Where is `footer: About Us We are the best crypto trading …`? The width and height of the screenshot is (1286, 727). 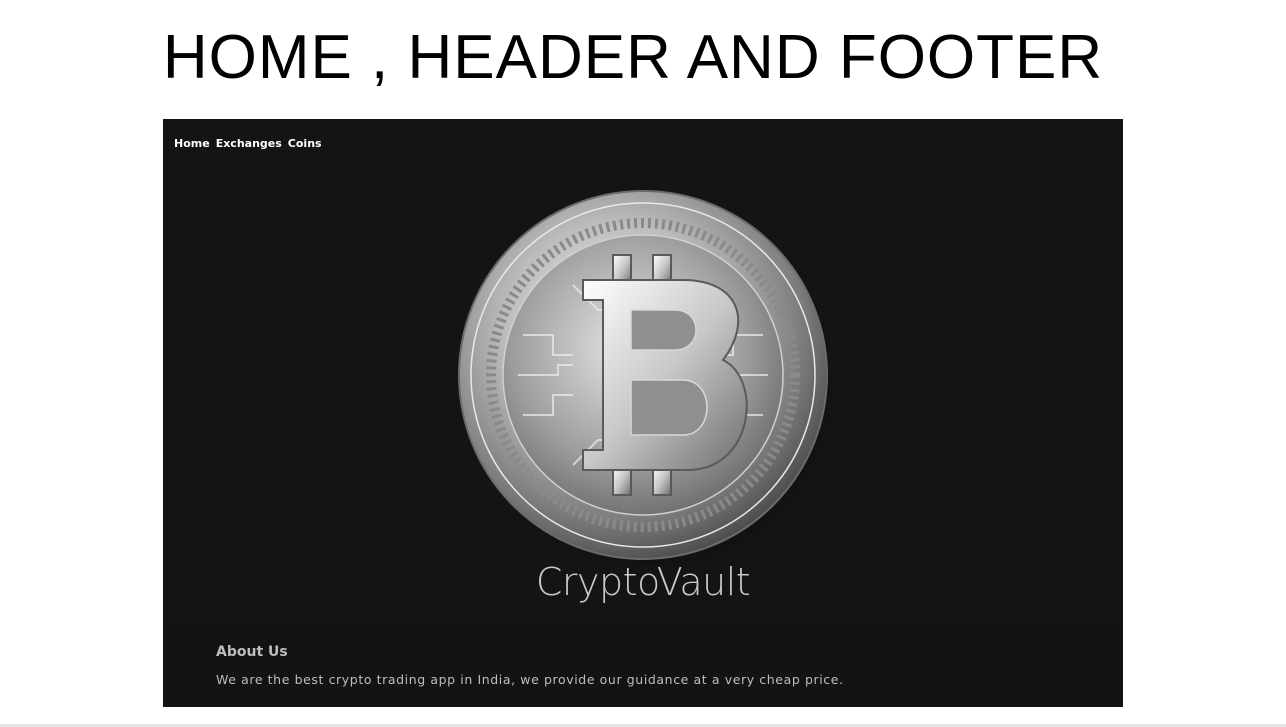
footer: About Us We are the best crypto trading … is located at coordinates (643, 665).